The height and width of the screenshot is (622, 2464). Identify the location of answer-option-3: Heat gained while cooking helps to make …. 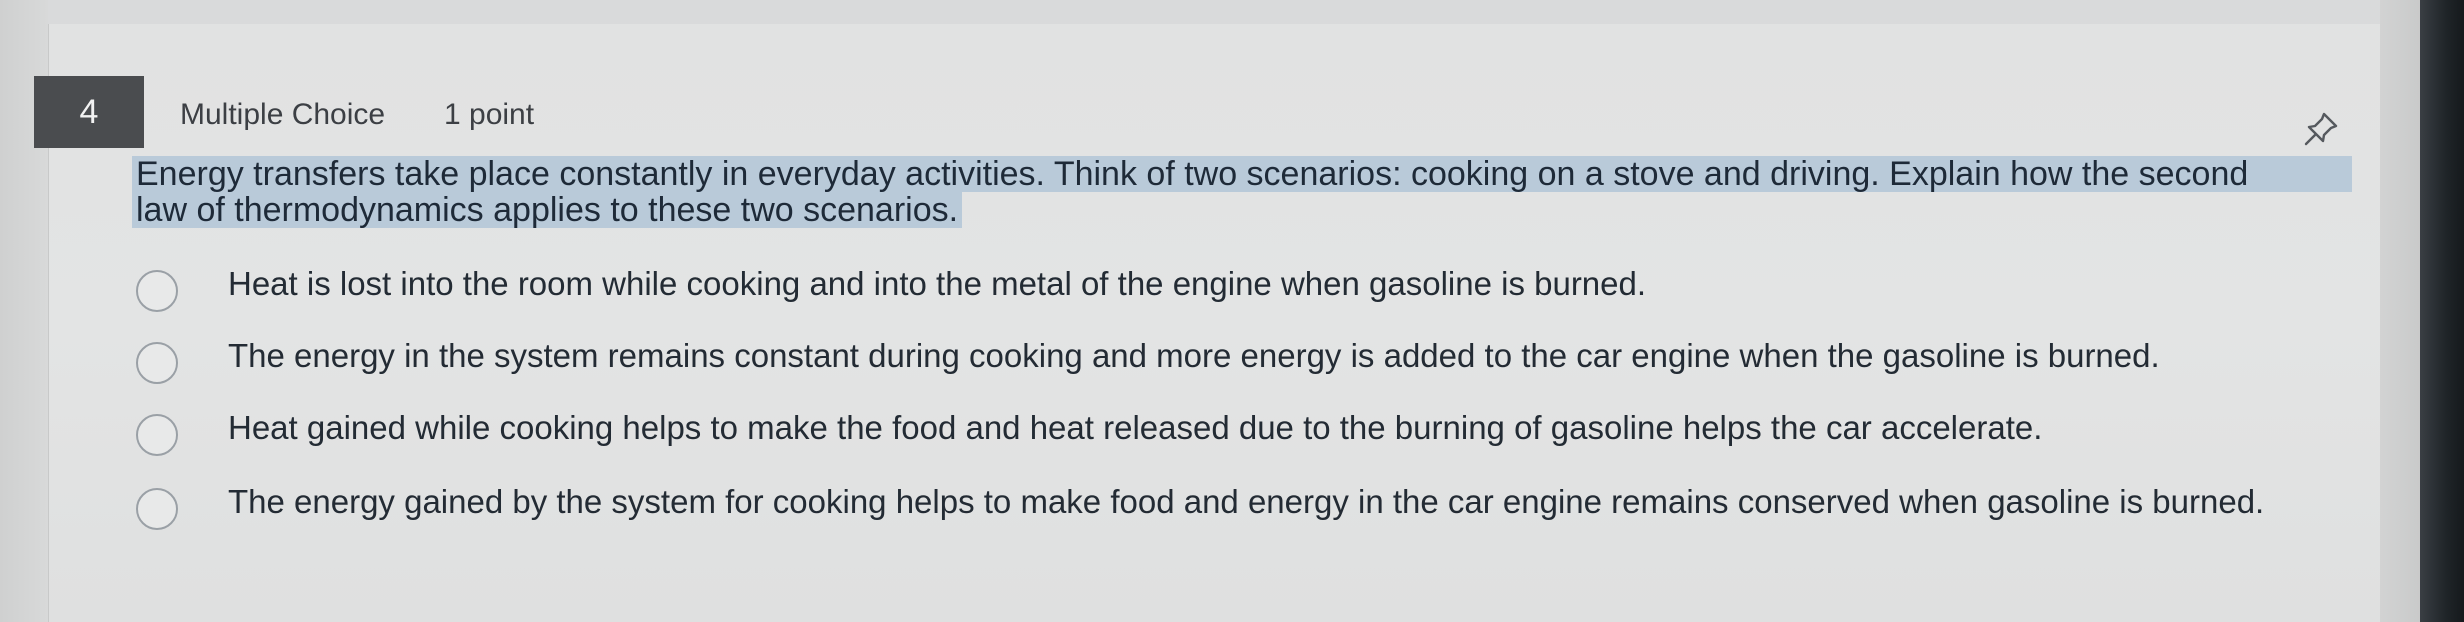
(1246, 431).